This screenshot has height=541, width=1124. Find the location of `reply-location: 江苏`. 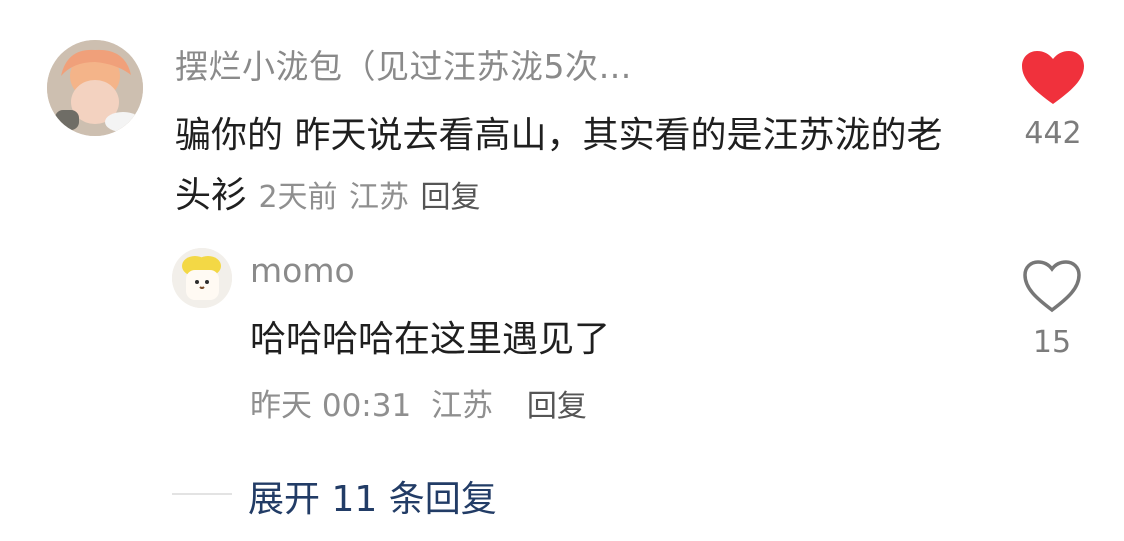

reply-location: 江苏 is located at coordinates (462, 406).